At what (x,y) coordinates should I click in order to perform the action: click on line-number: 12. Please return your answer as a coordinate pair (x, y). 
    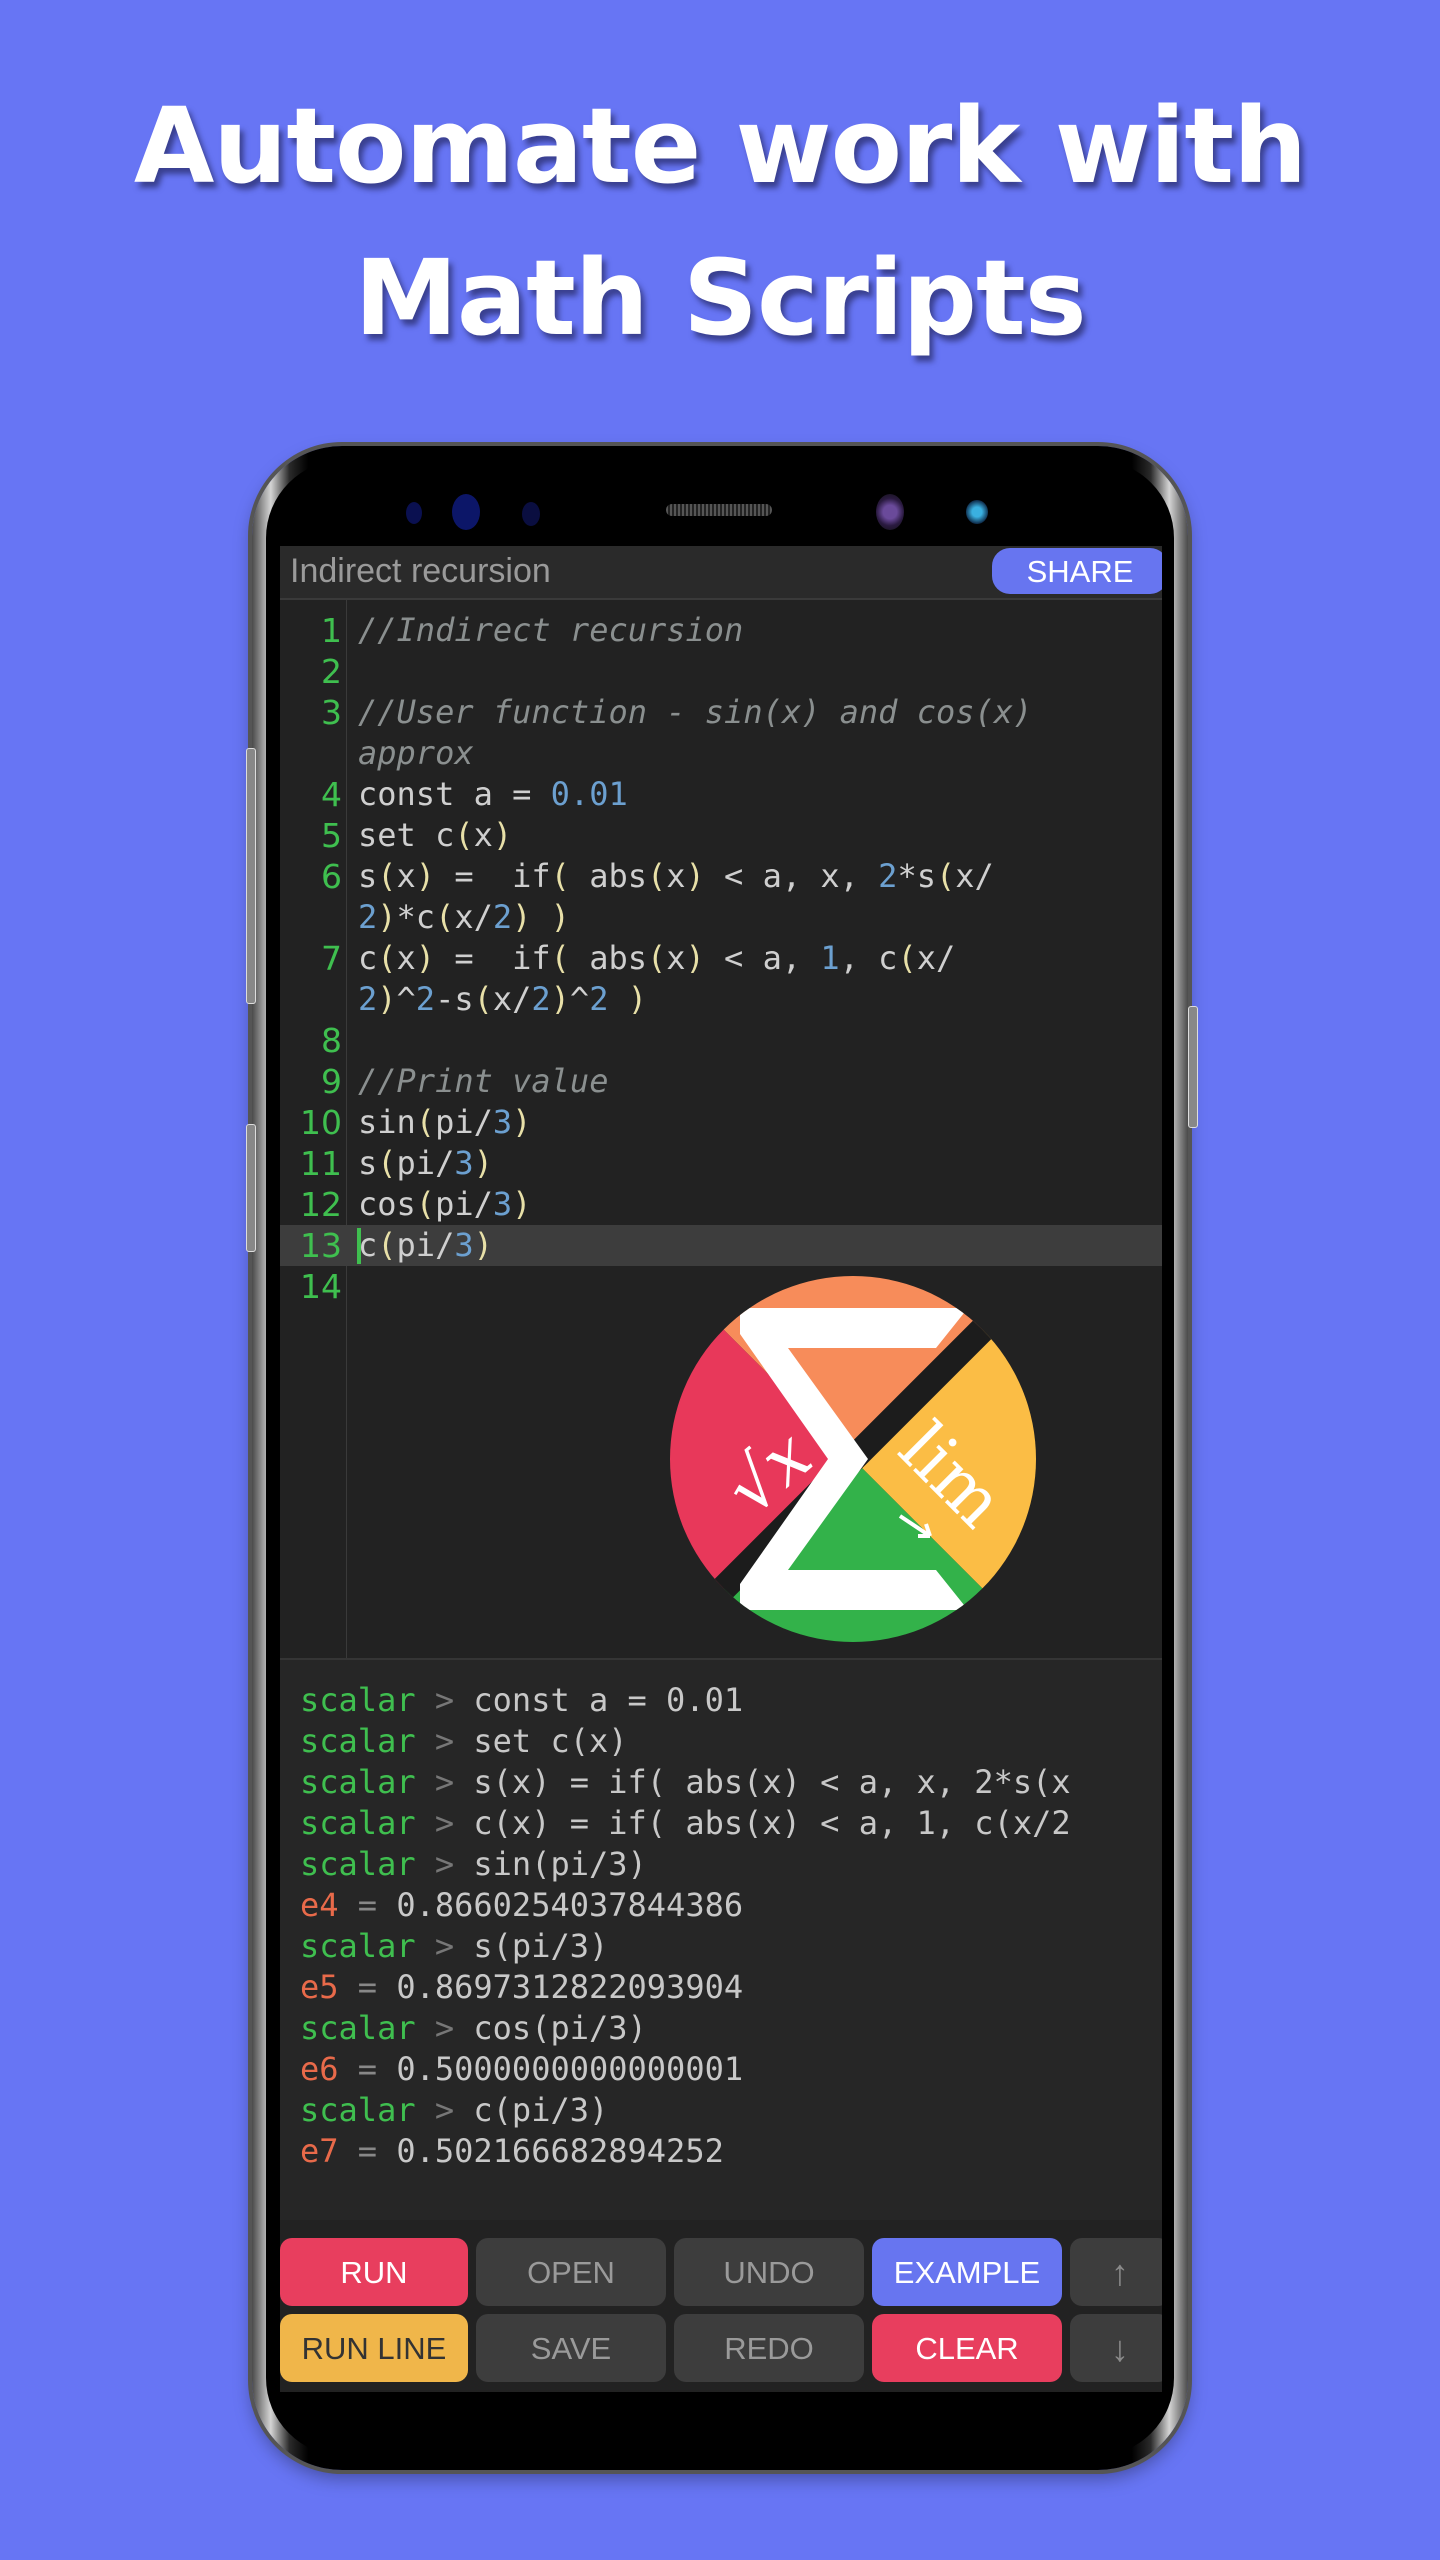
    Looking at the image, I should click on (321, 1204).